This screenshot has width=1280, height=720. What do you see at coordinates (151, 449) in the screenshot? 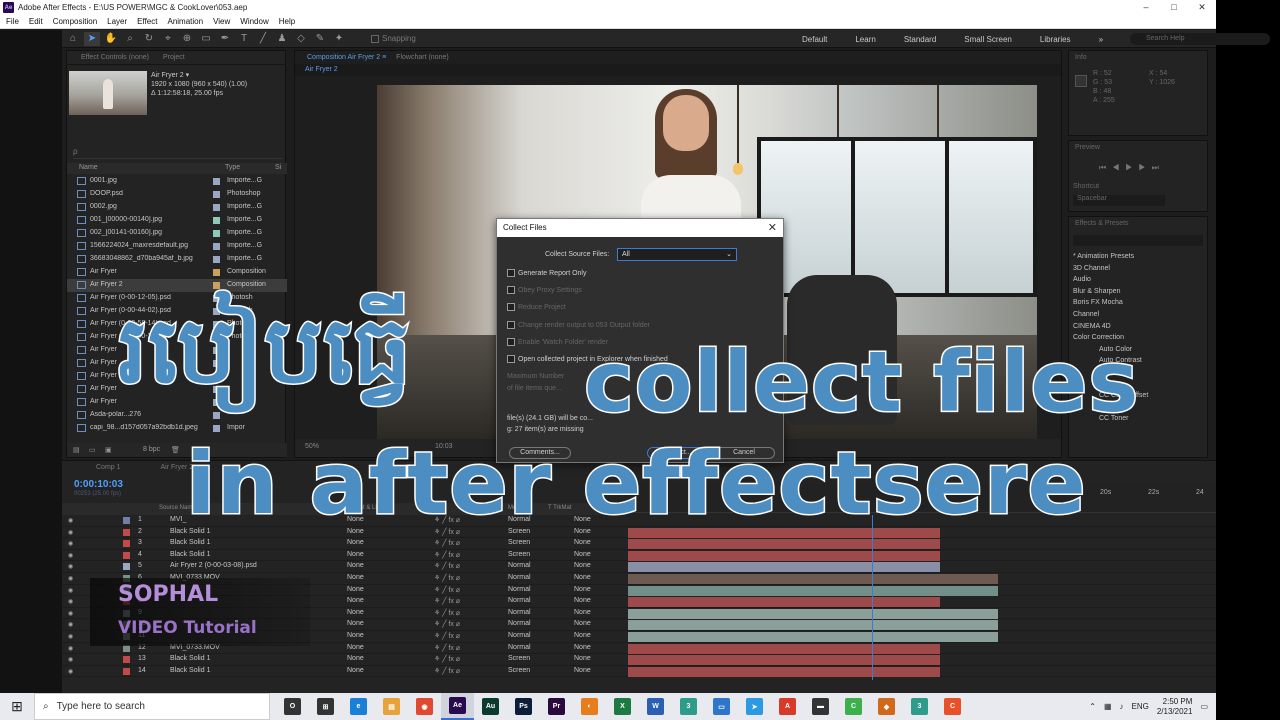
I see `bit-depth-label: 8 bpc` at bounding box center [151, 449].